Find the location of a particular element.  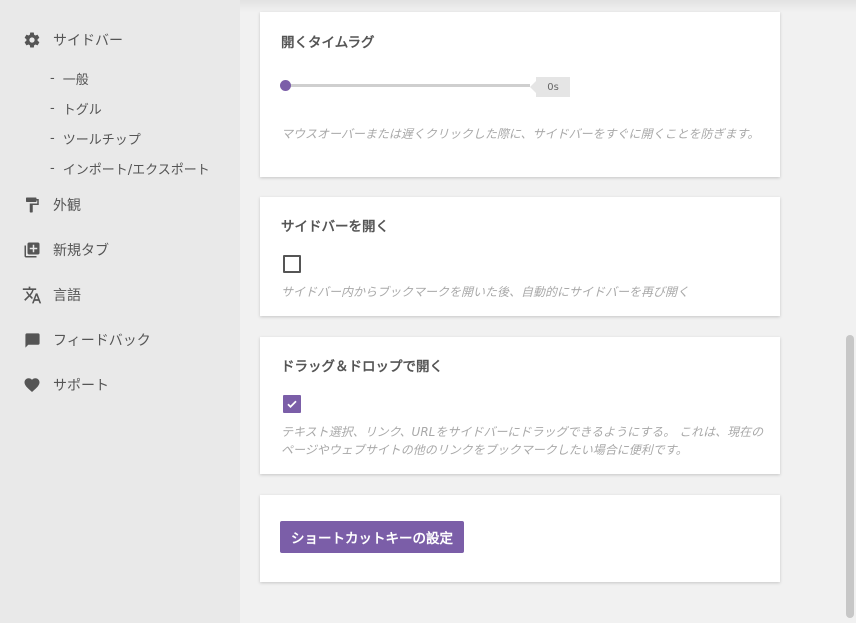

sidebar-subitem-import-export: - インポート/エクスポート is located at coordinates (130, 168).